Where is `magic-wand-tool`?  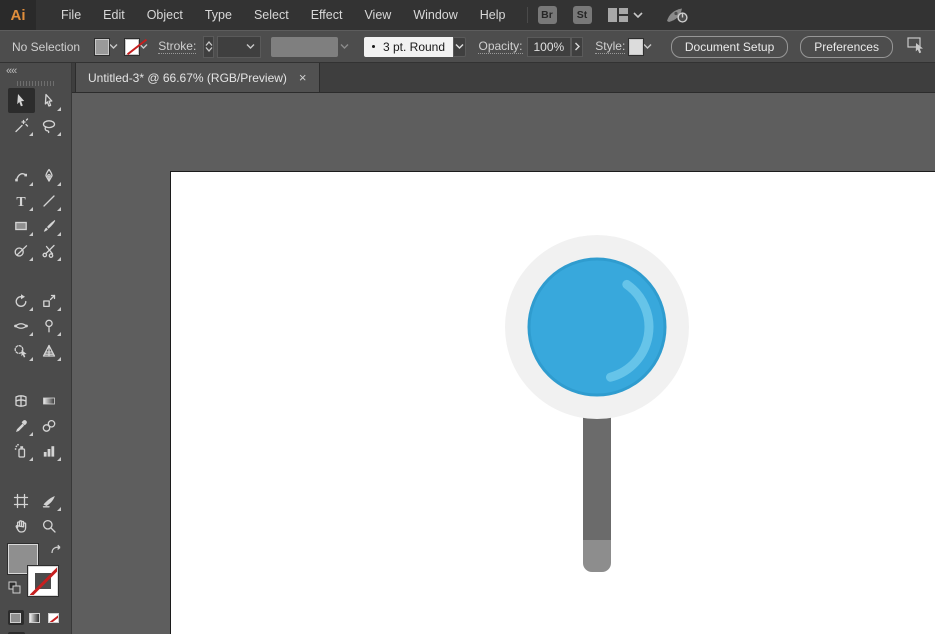 magic-wand-tool is located at coordinates (21, 125).